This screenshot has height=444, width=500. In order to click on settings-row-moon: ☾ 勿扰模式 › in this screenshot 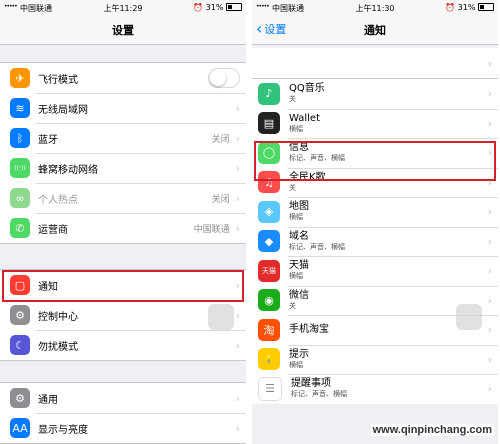, I will do `click(123, 345)`.